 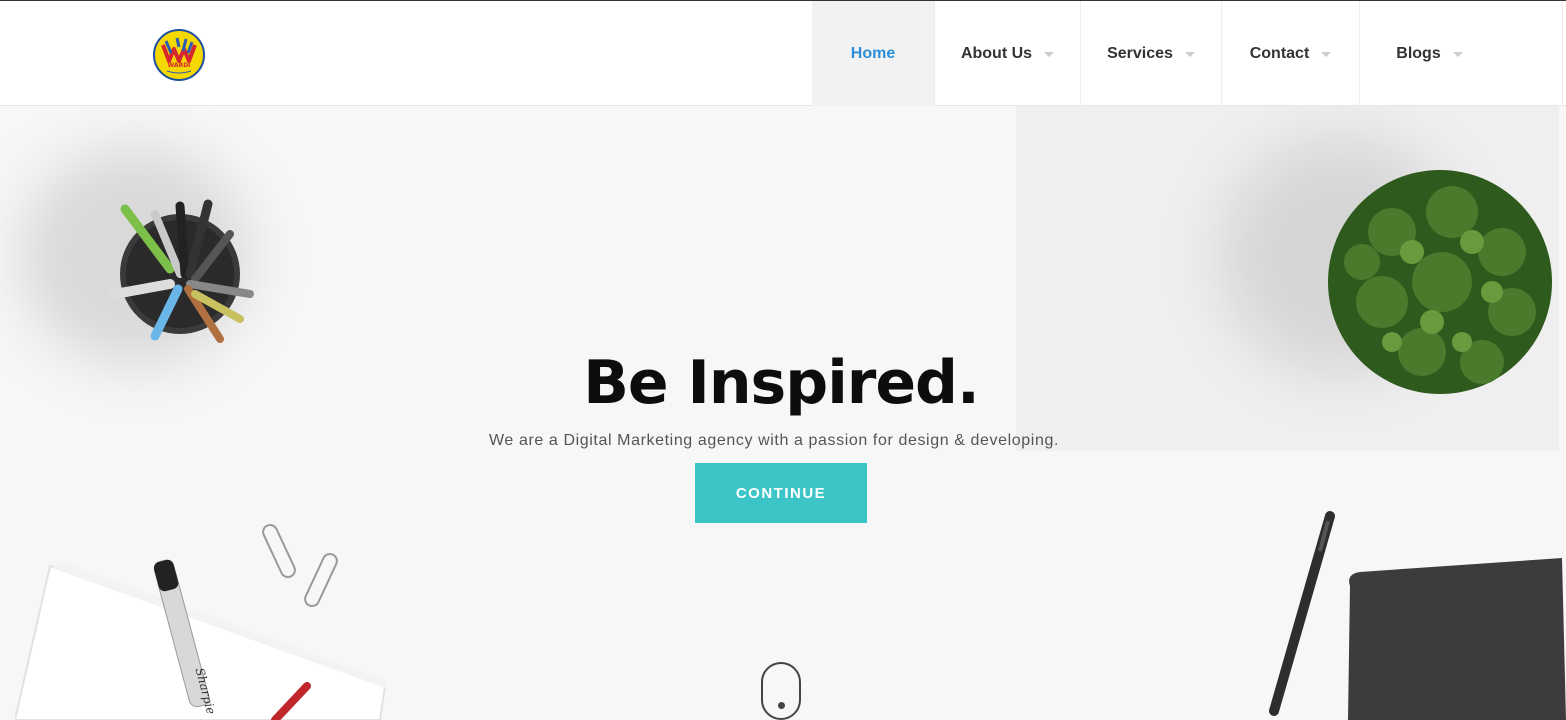 What do you see at coordinates (1418, 53) in the screenshot?
I see `nav-item-label: Blogs` at bounding box center [1418, 53].